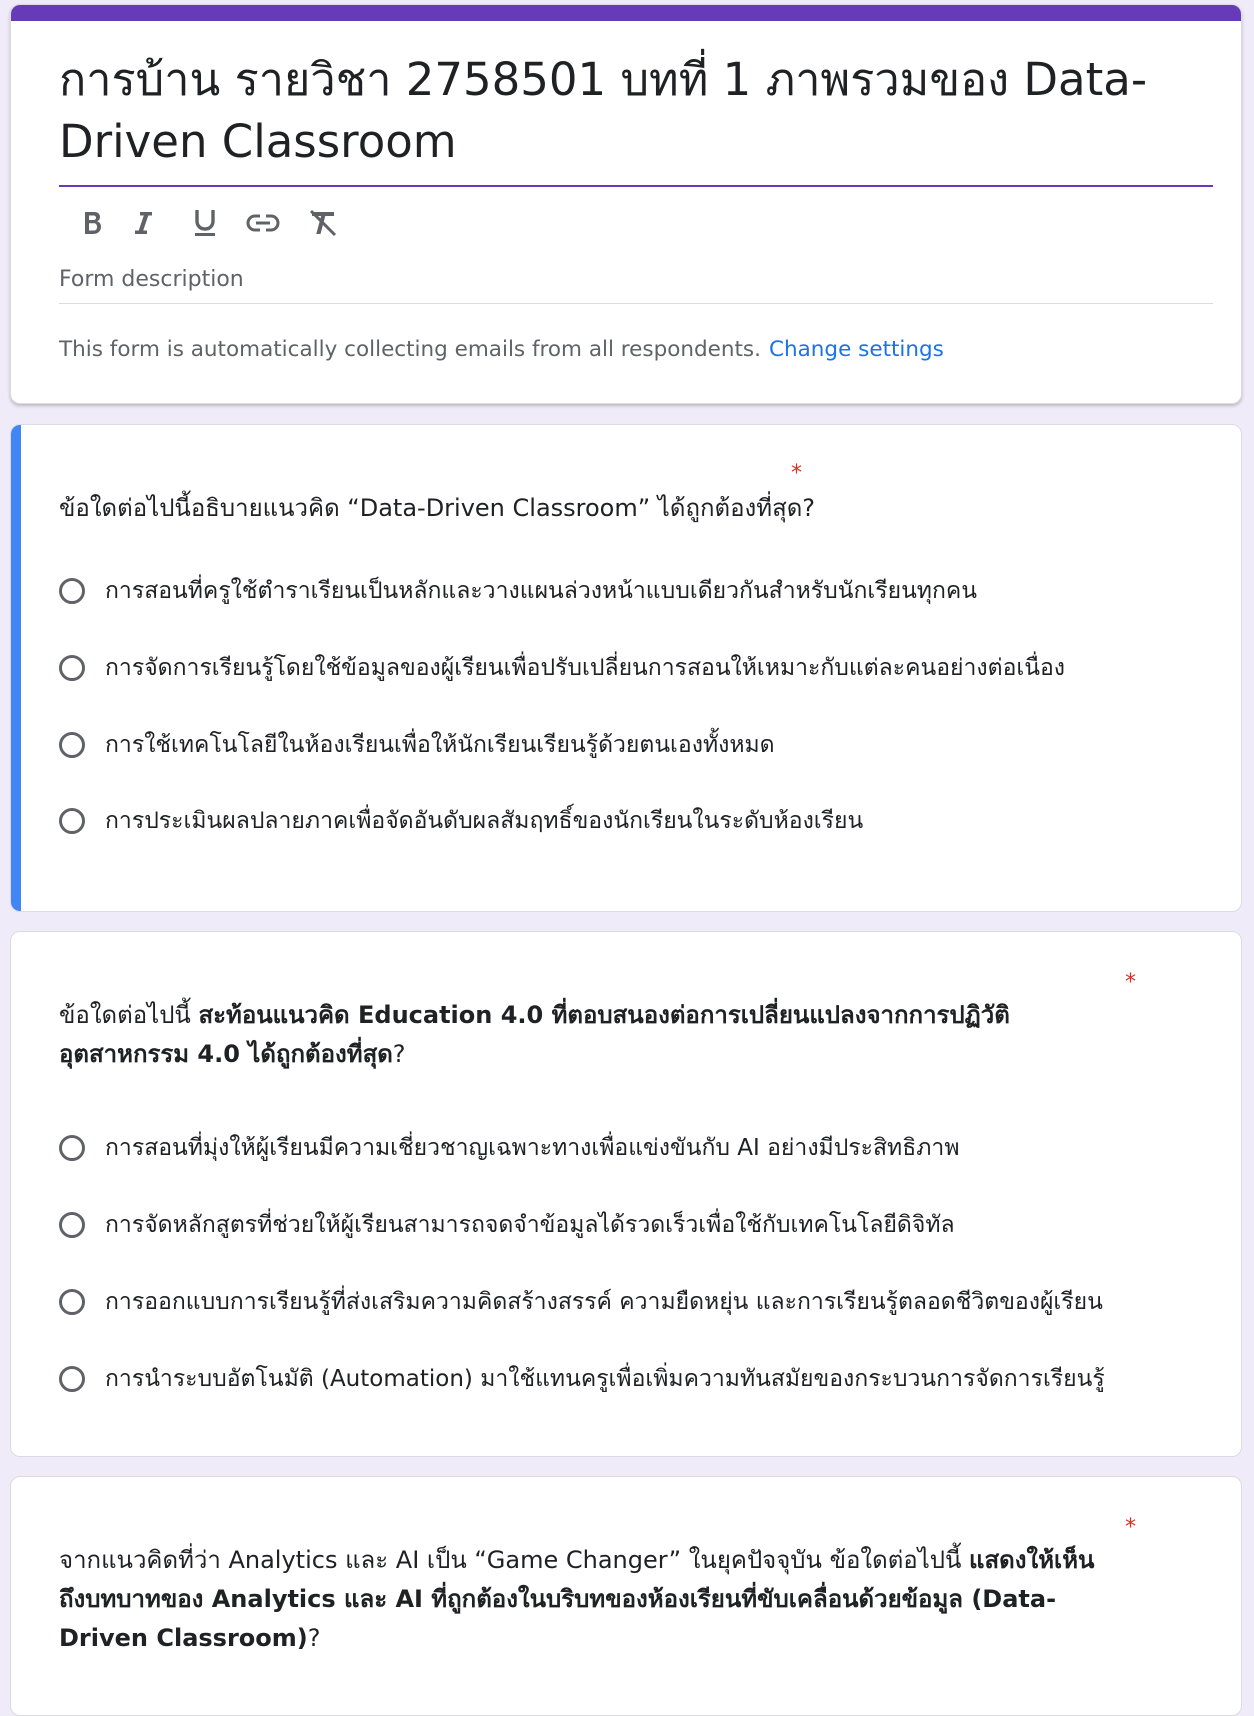 This screenshot has height=1716, width=1254. What do you see at coordinates (636, 285) in the screenshot?
I see `form-description-field: Form description` at bounding box center [636, 285].